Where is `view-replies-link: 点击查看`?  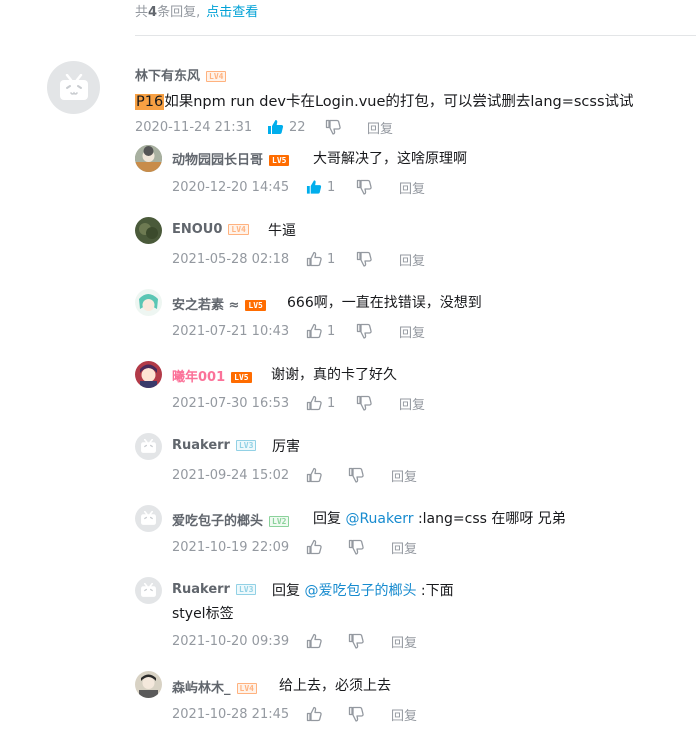 view-replies-link: 点击查看 is located at coordinates (232, 12).